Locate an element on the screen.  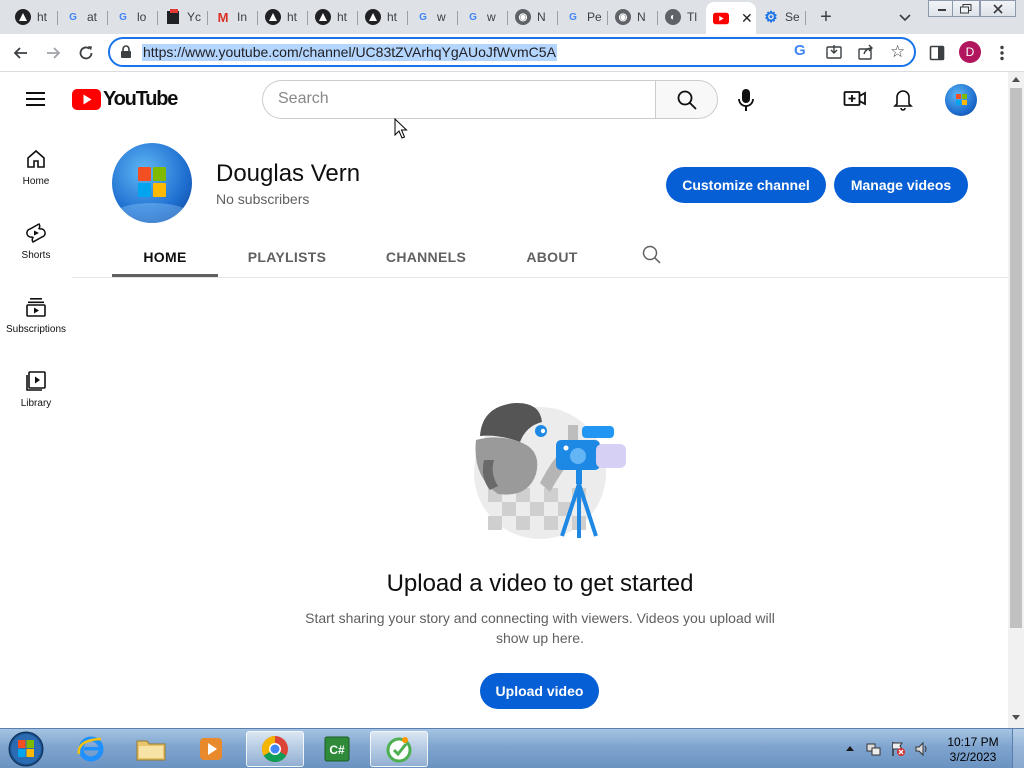
browser-tab: ⚙ Se is located at coordinates (781, 17).